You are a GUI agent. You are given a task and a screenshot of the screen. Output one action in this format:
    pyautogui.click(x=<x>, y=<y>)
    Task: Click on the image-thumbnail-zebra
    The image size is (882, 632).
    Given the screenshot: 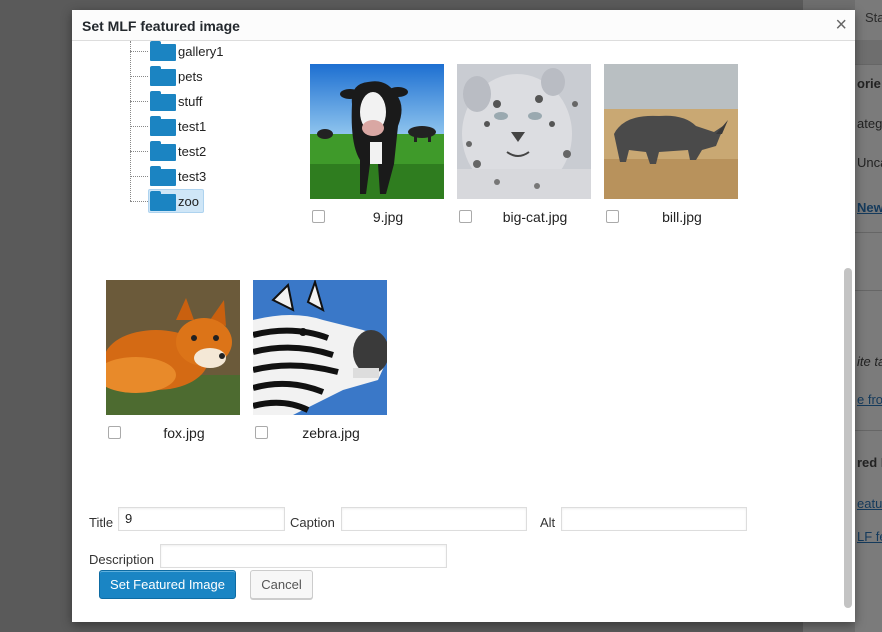 What is the action you would take?
    pyautogui.click(x=320, y=347)
    